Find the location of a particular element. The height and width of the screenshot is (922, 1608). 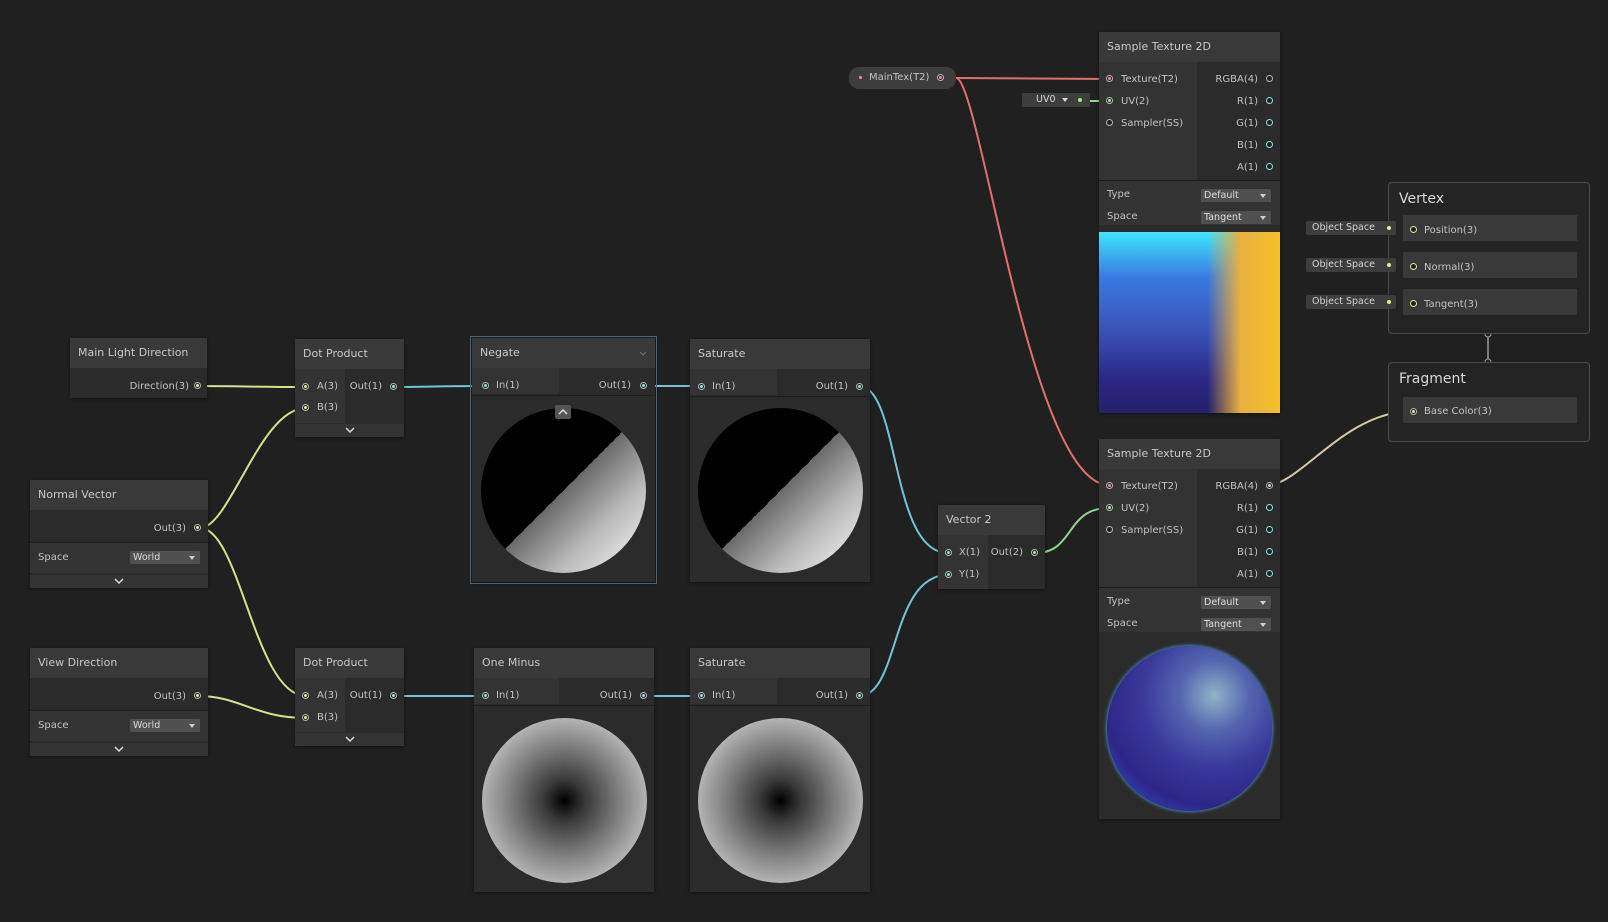

property-label: MainTex(T2) is located at coordinates (899, 77).